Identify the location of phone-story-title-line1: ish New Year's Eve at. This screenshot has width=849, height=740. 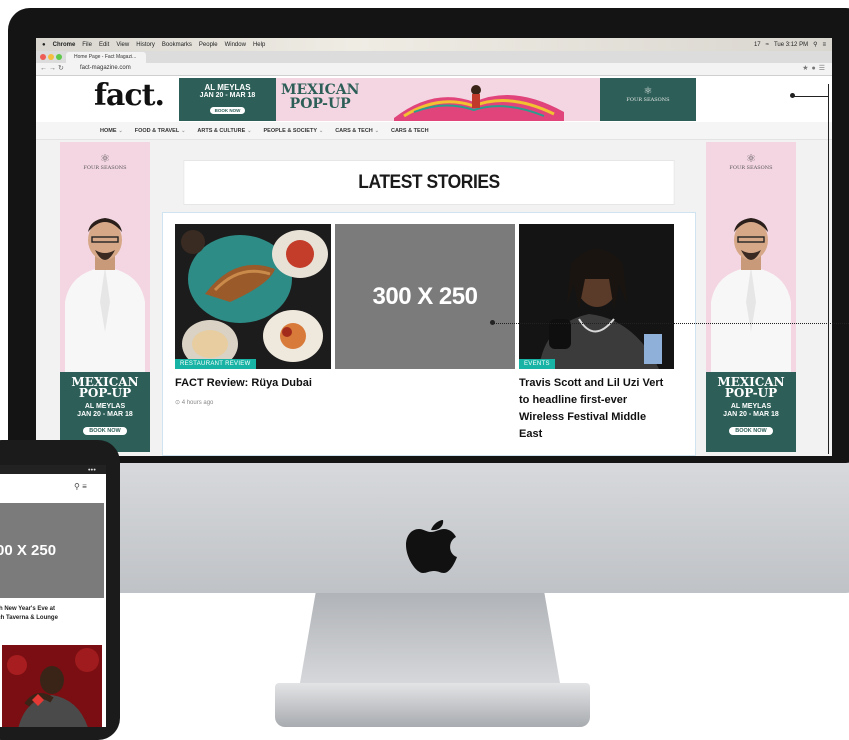
(28, 609).